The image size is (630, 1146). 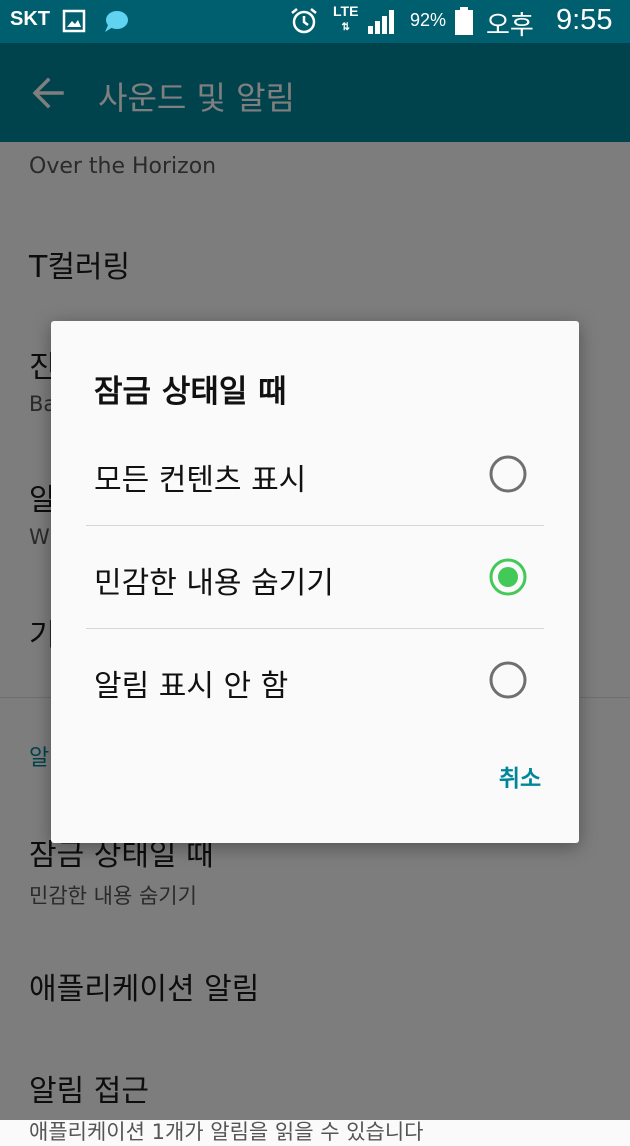 I want to click on alarm-icon, so click(x=304, y=23).